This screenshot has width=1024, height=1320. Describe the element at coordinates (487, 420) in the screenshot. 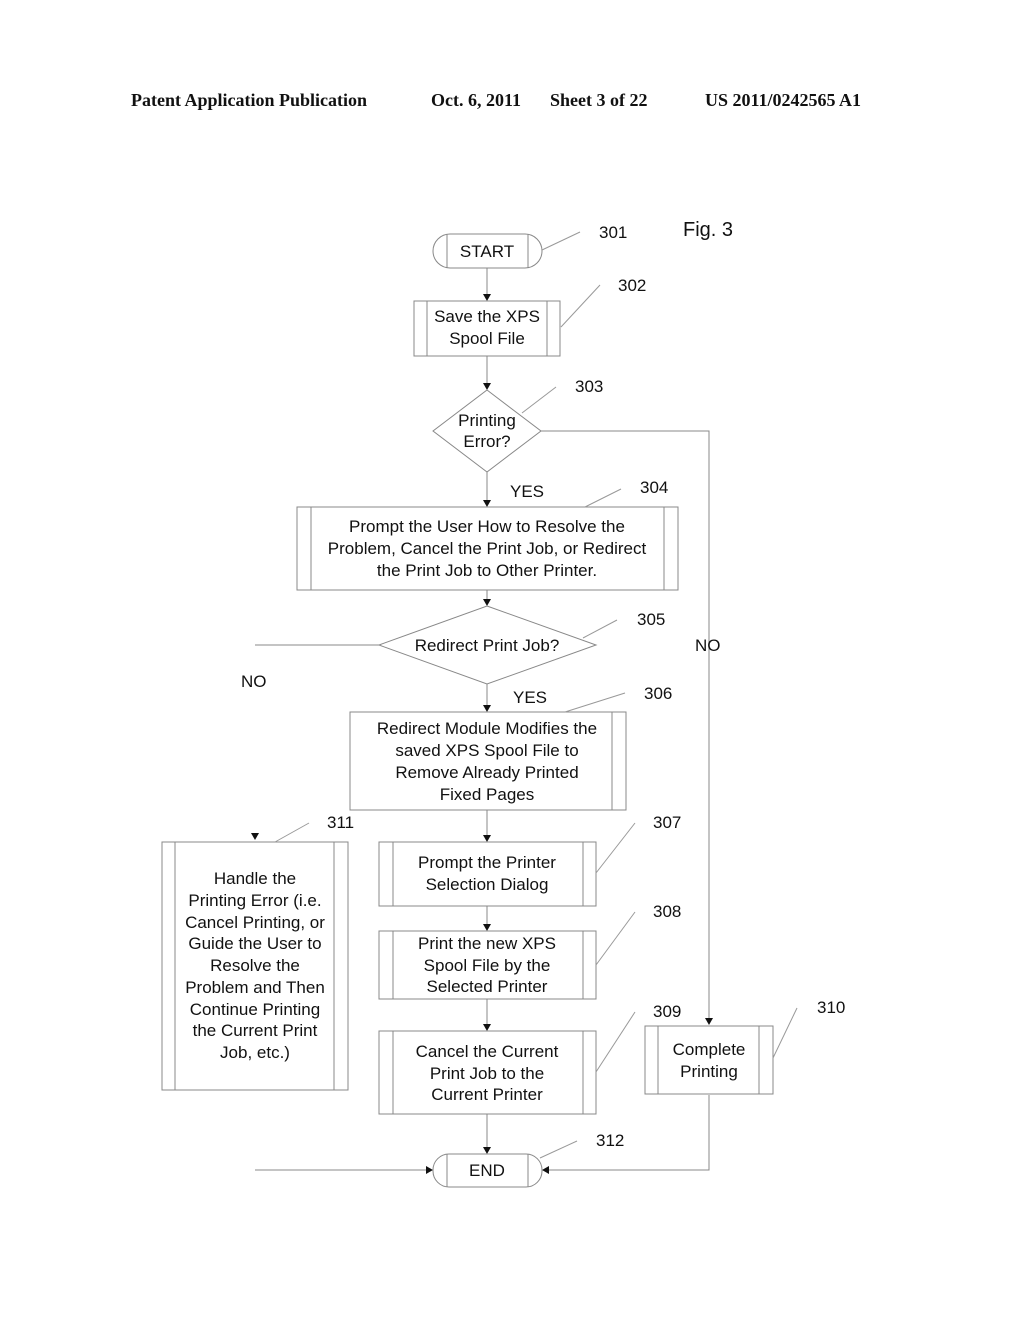

I see `node-303-line-1: Printing` at that location.